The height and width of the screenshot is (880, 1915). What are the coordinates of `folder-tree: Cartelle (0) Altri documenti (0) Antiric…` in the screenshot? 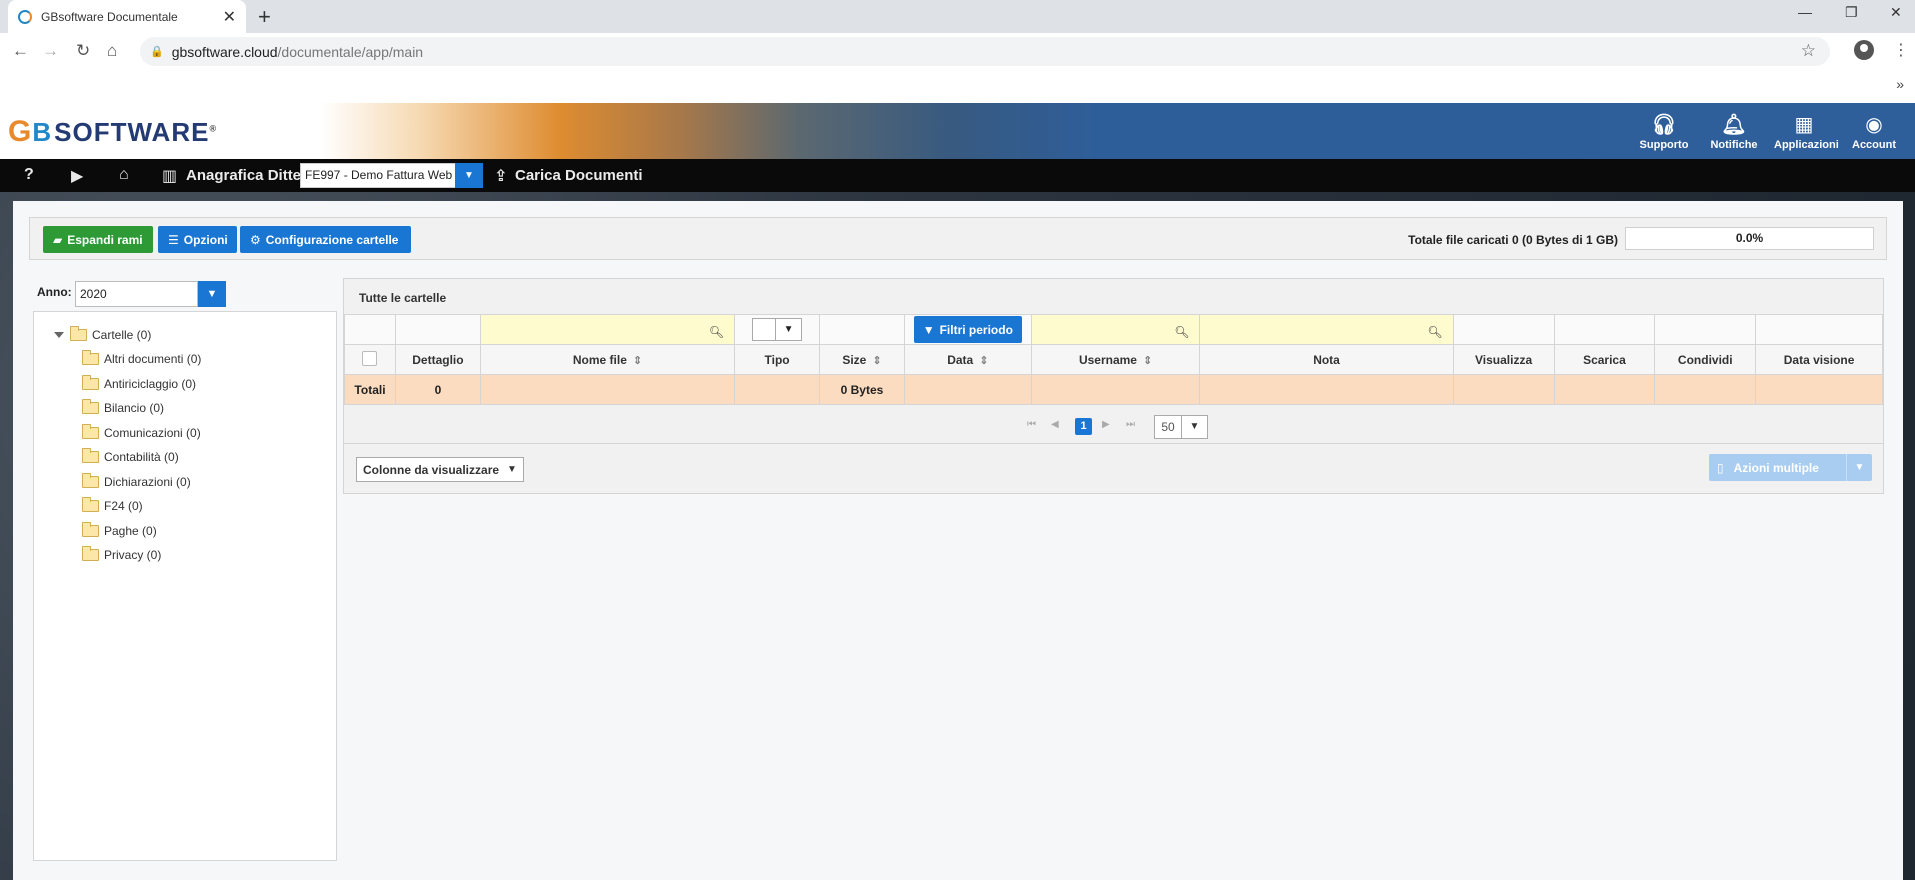 It's located at (185, 586).